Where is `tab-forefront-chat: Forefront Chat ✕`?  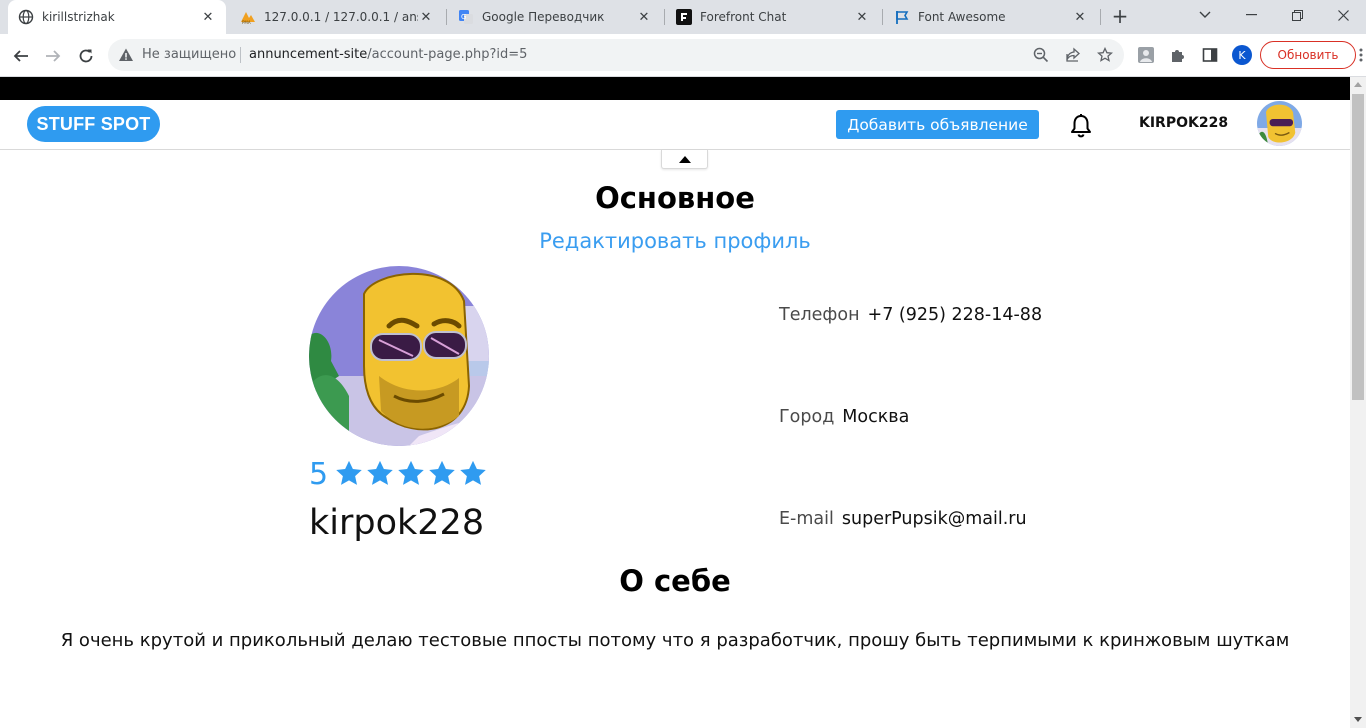 tab-forefront-chat: Forefront Chat ✕ is located at coordinates (773, 17).